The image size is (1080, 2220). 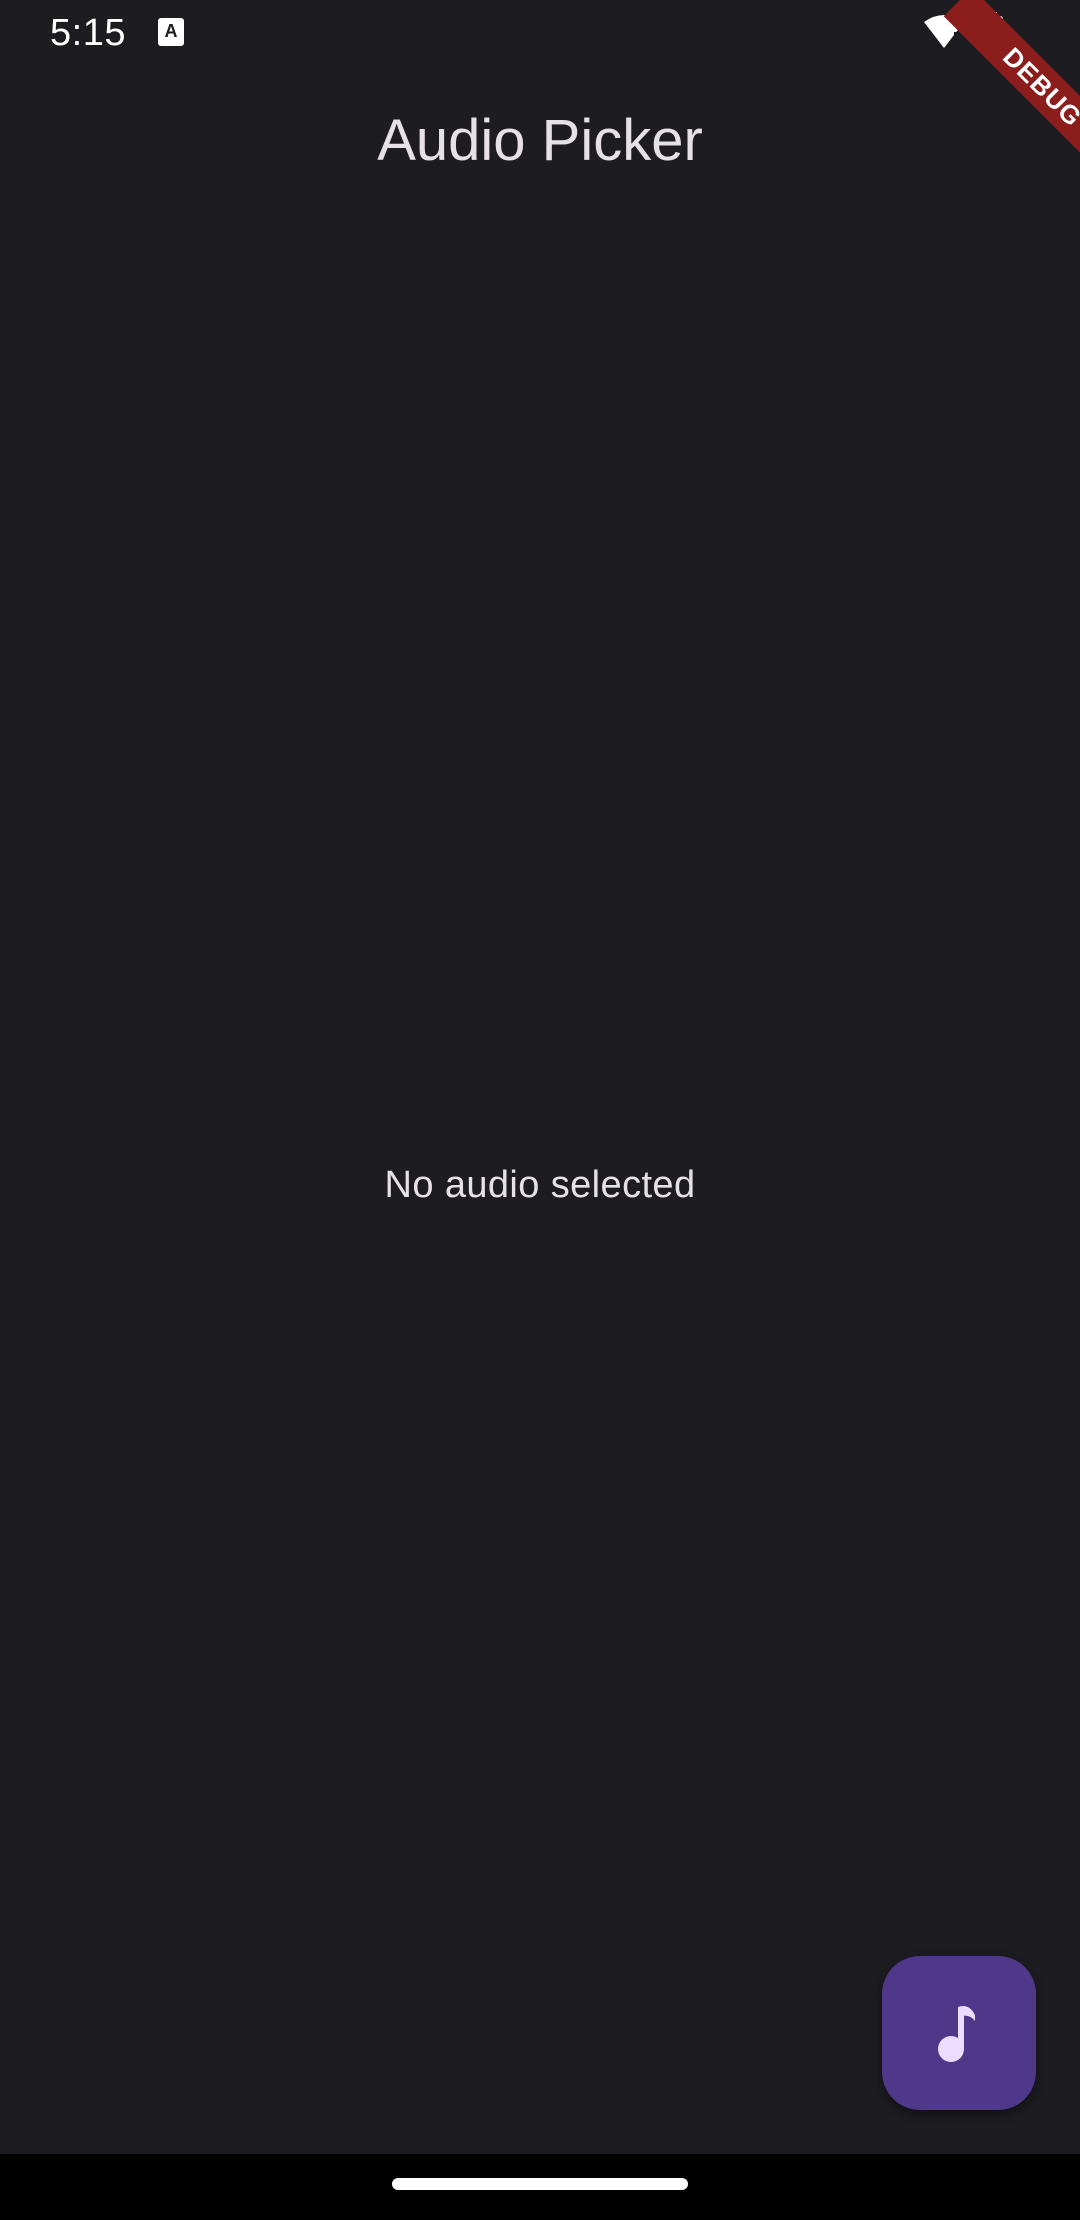 What do you see at coordinates (992, 32) in the screenshot?
I see `battery-icon` at bounding box center [992, 32].